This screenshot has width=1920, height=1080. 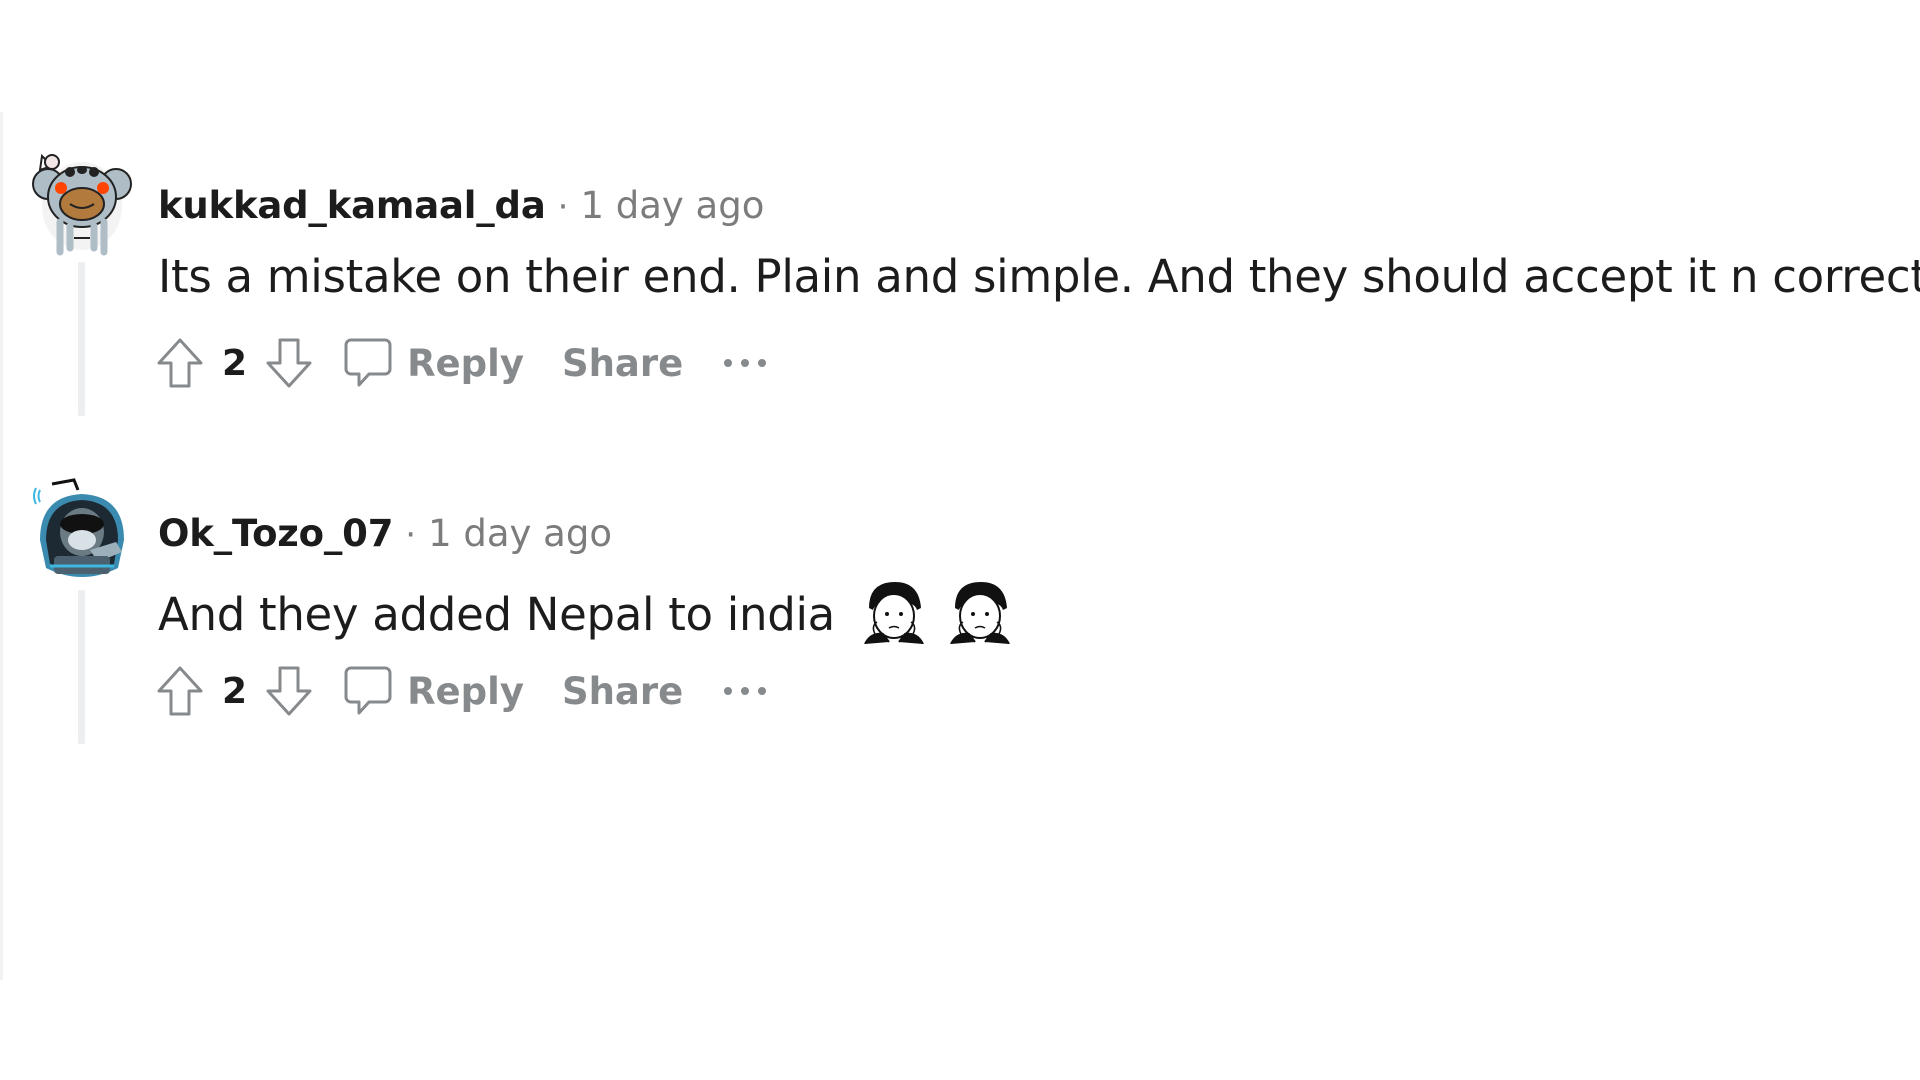 I want to click on comment-meta: kukkad_kamaal_da · 1 day ago, so click(x=461, y=205).